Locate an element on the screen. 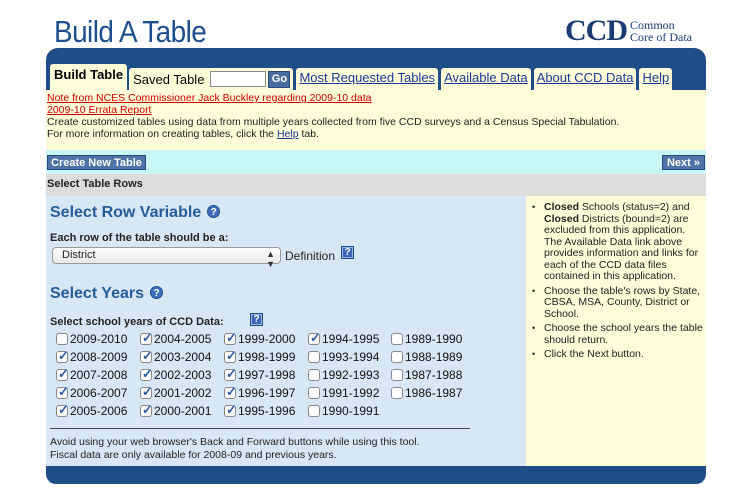  errata-report-link: 2009-10 Errata Report is located at coordinates (376, 110).